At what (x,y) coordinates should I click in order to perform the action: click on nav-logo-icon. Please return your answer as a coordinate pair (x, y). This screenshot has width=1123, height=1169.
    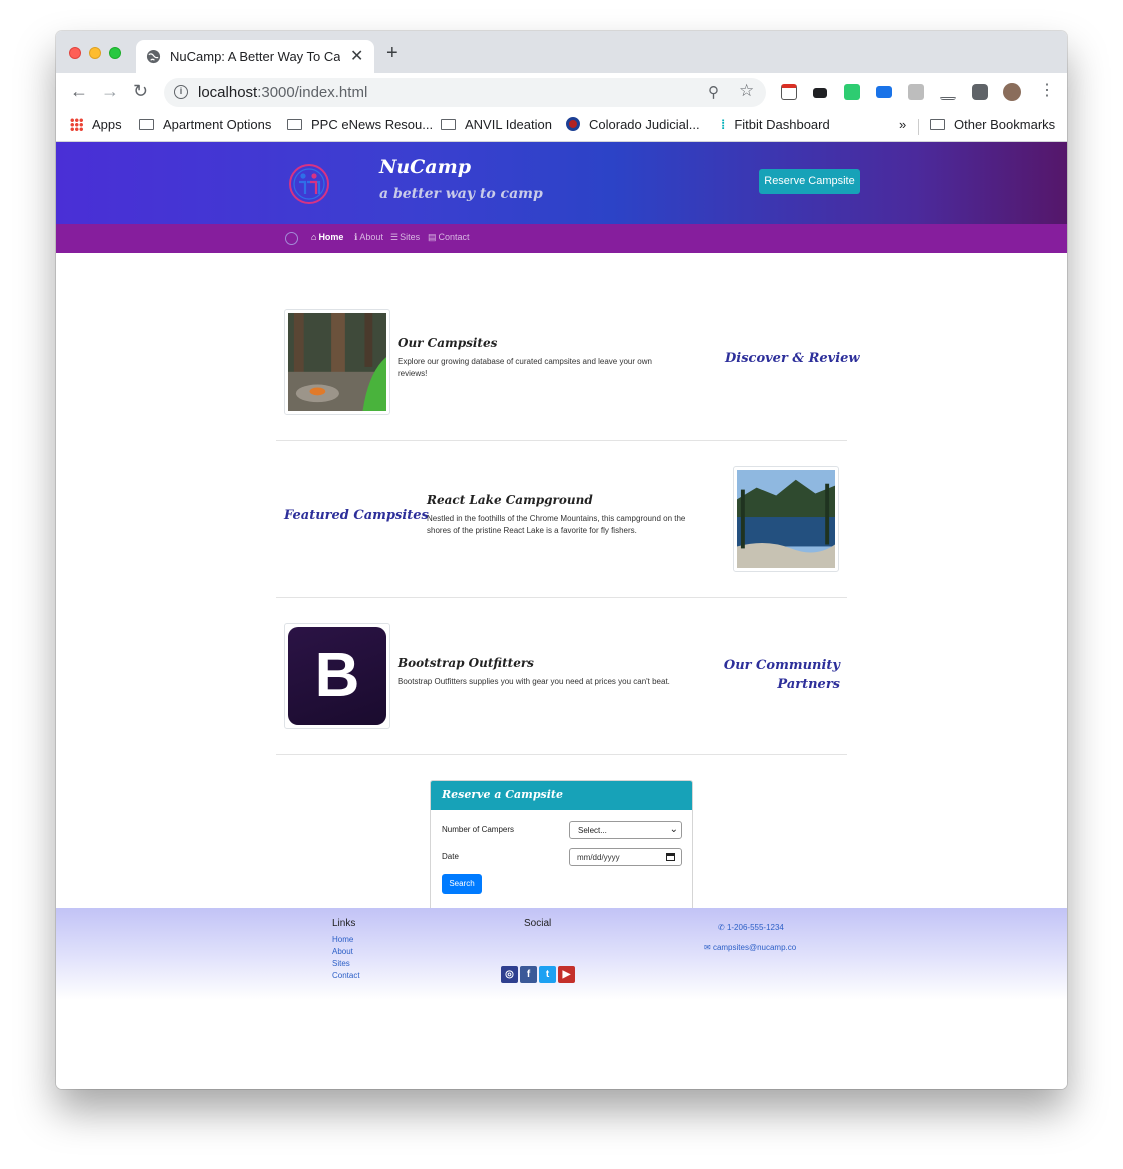
    Looking at the image, I should click on (291, 238).